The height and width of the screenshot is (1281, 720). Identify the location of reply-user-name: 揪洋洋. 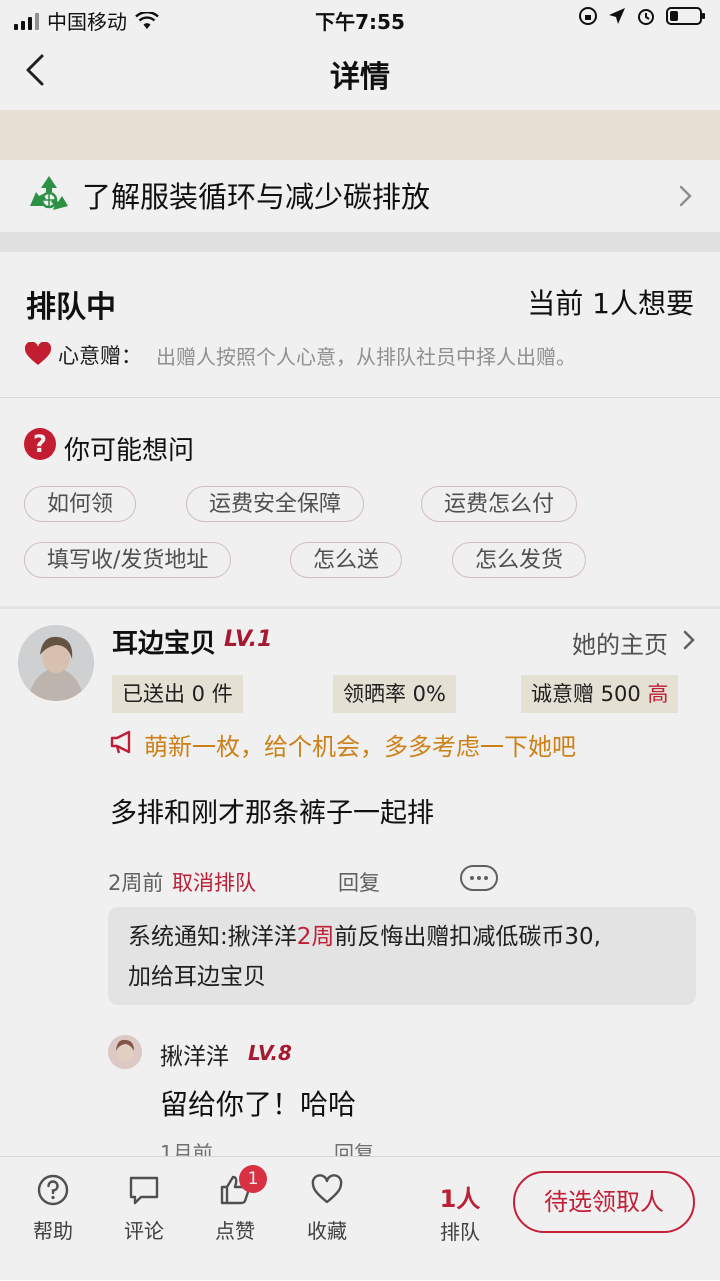
(194, 1054).